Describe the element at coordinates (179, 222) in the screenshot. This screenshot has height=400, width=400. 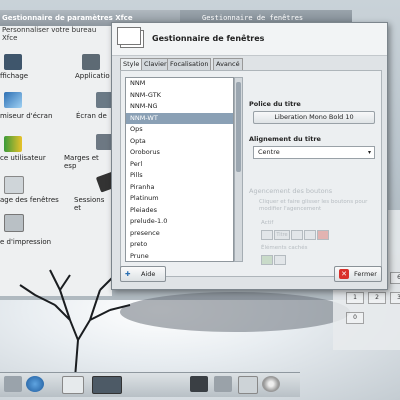
I see `theme-list-item: prelude-1.0` at that location.